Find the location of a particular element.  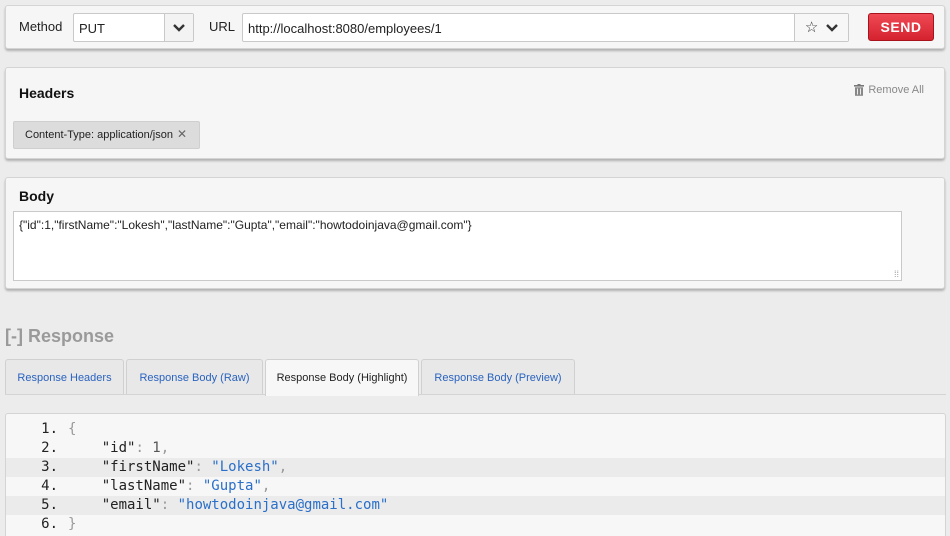

response-title: [-] Response is located at coordinates (59, 336).